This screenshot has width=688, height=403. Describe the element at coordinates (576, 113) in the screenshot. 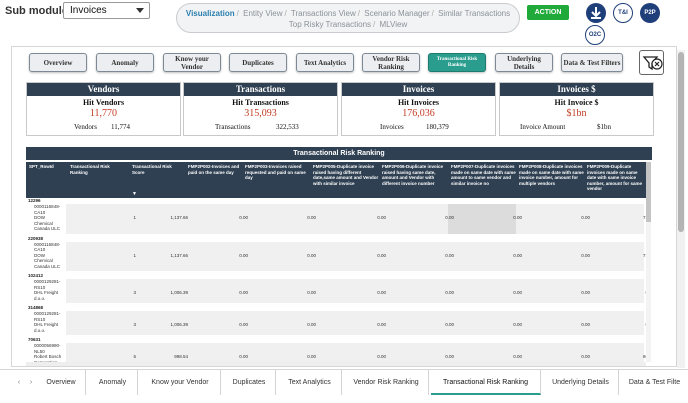

I see `kpi-value: $1bn` at that location.